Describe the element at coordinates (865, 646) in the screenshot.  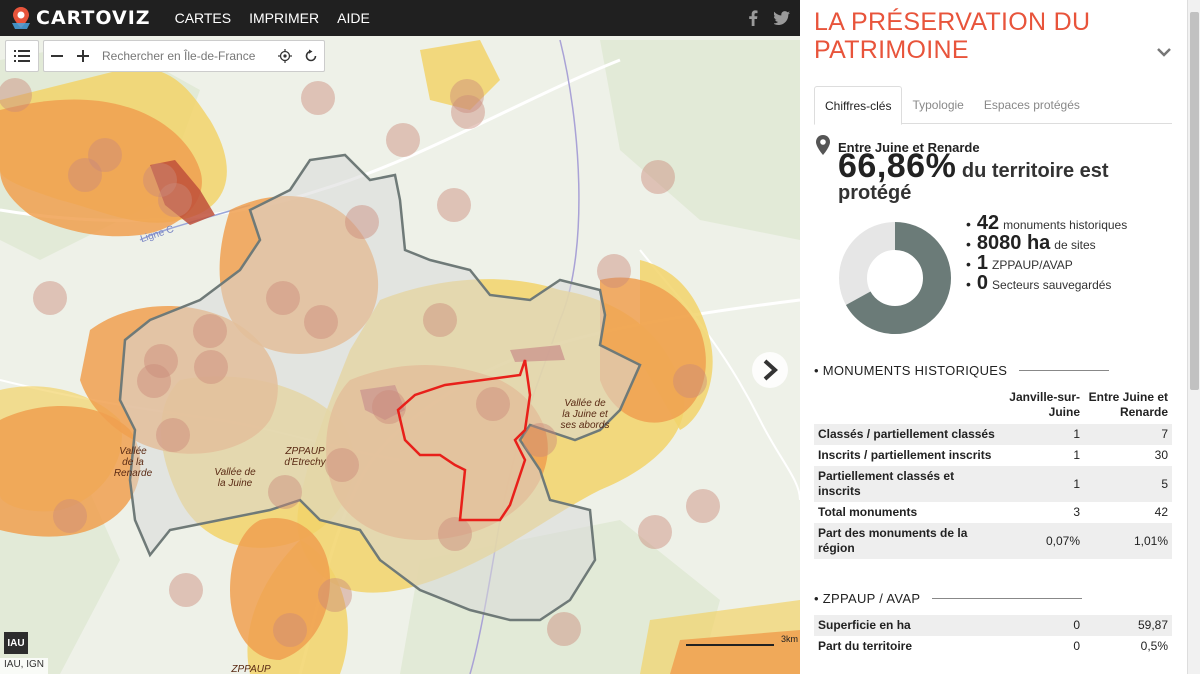
I see `row-label: Part du territoire` at that location.